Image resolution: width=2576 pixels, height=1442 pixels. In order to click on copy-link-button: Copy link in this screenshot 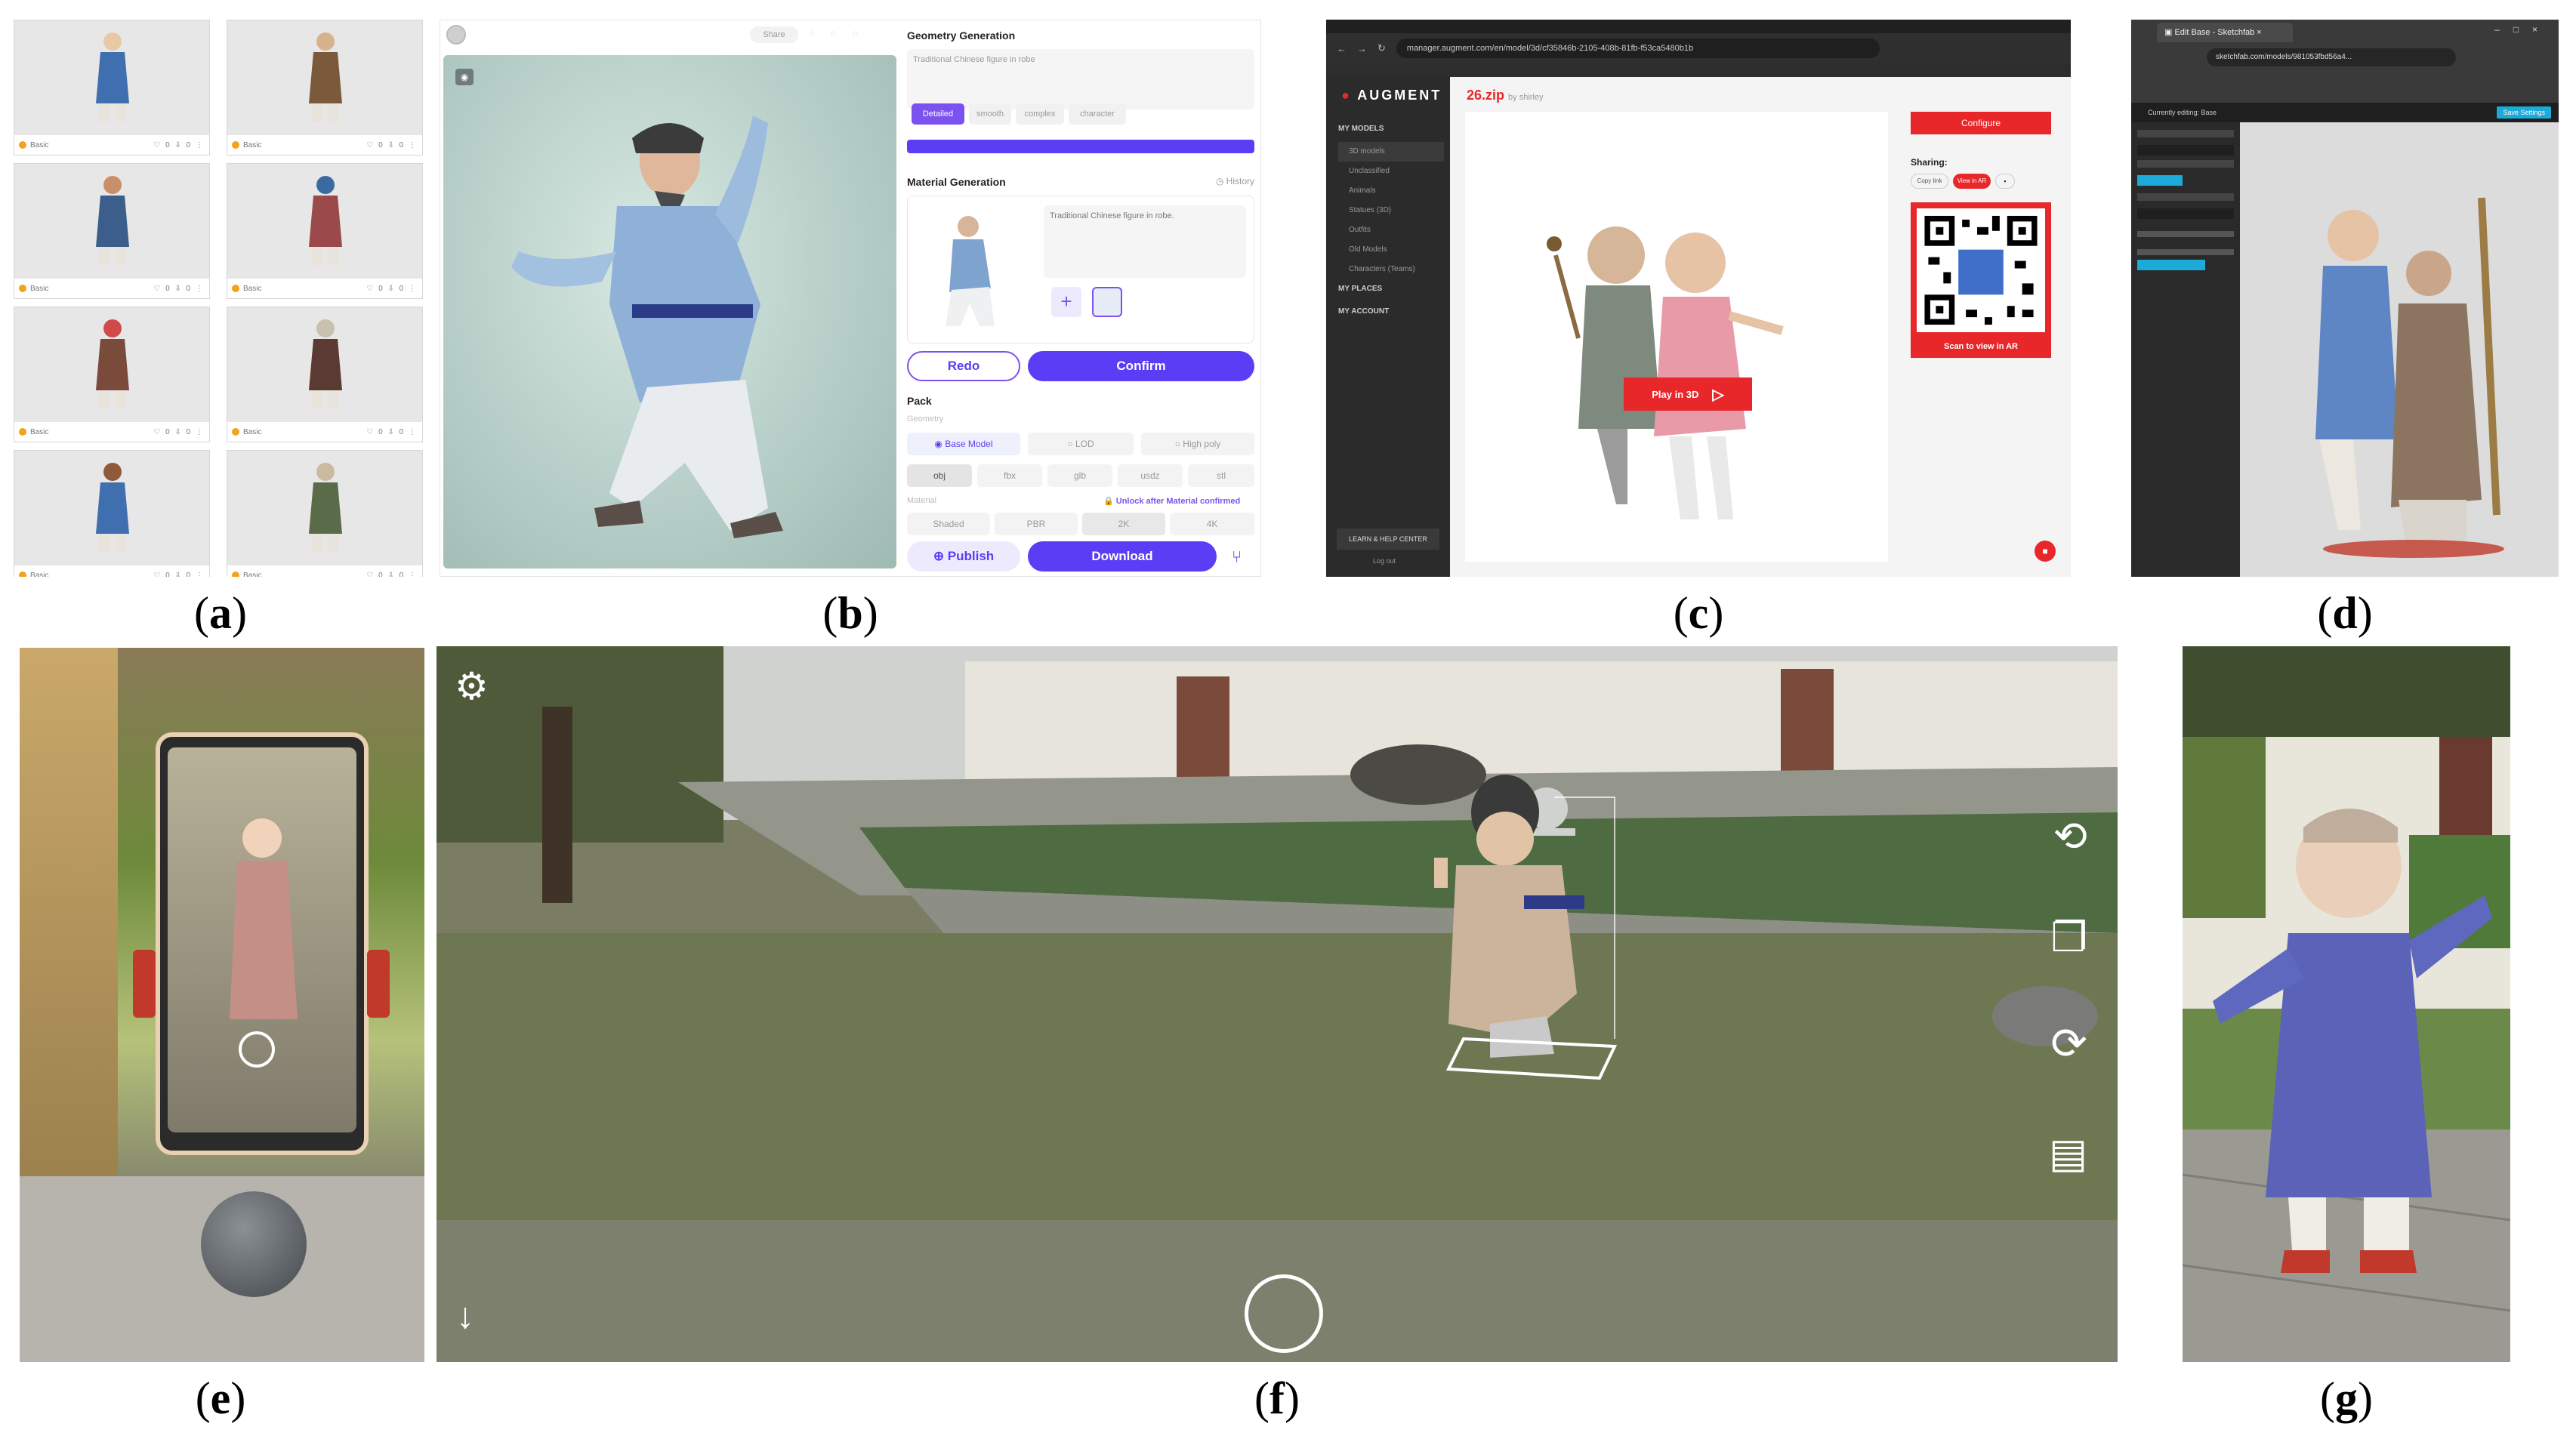, I will do `click(1929, 182)`.